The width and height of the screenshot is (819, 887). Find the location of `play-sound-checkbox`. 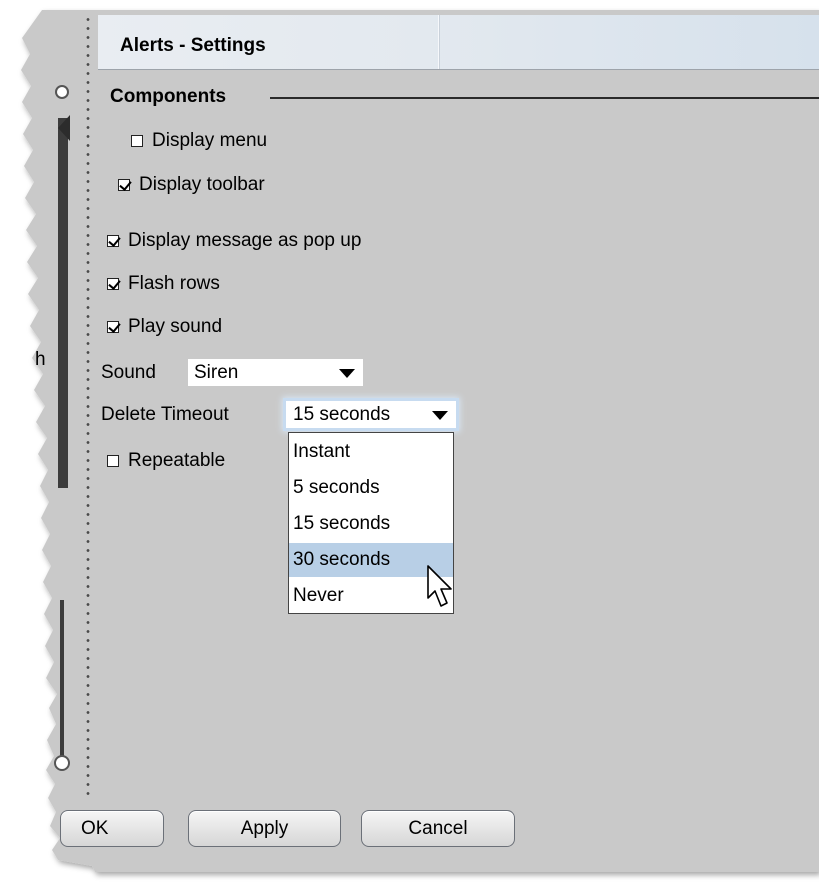

play-sound-checkbox is located at coordinates (113, 327).